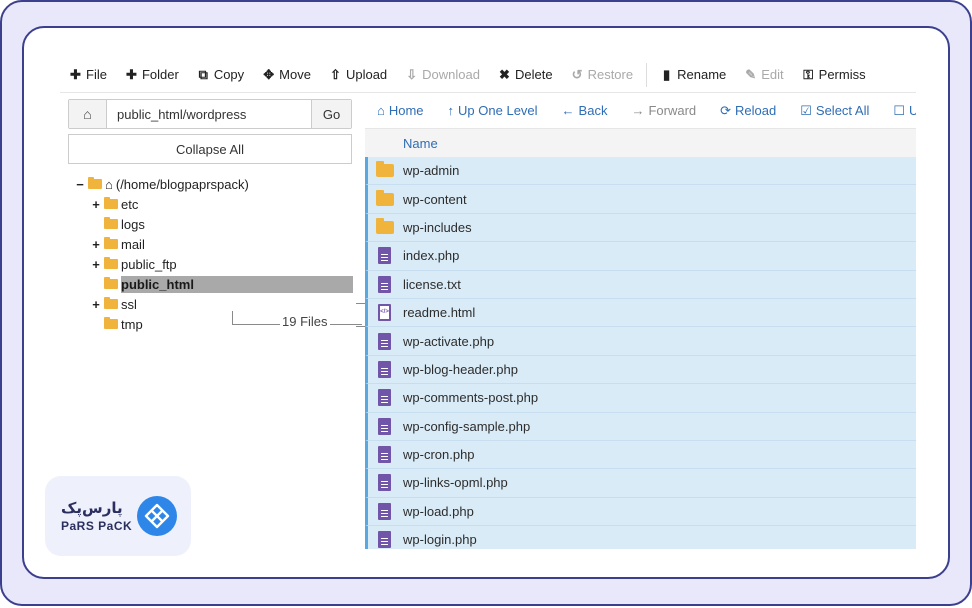 This screenshot has width=972, height=608. I want to click on back-button: ← Back, so click(585, 110).